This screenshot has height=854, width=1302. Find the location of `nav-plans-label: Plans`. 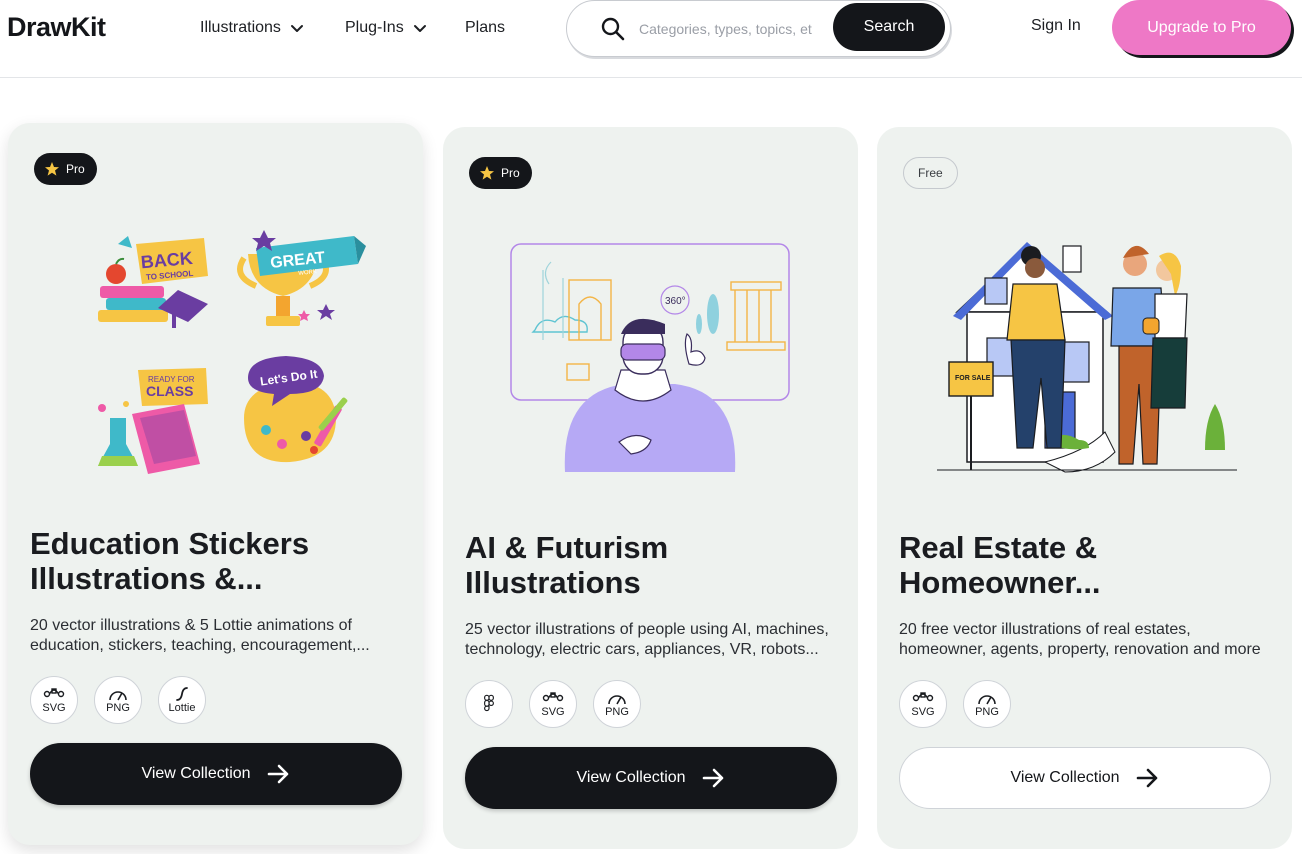

nav-plans-label: Plans is located at coordinates (485, 27).